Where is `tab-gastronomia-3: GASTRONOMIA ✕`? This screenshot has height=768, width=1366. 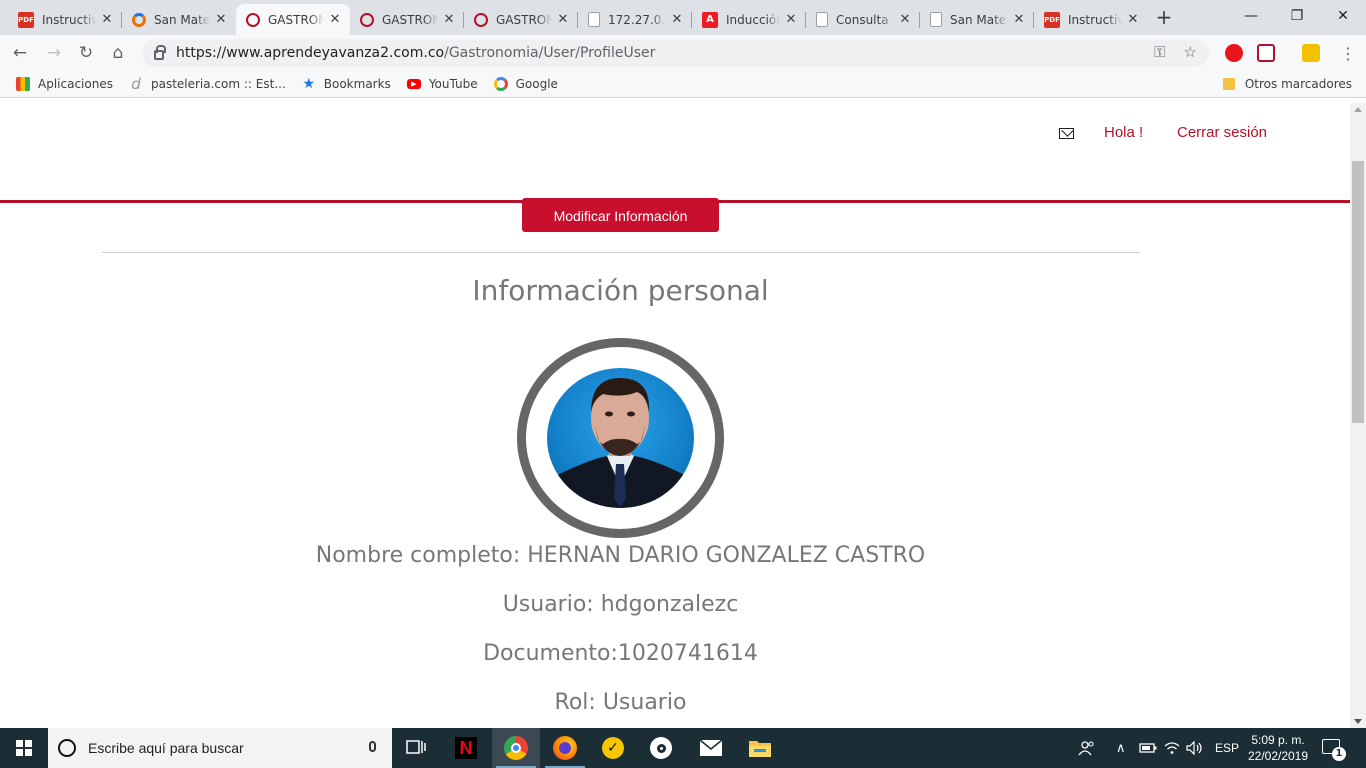 tab-gastronomia-3: GASTRONOMIA ✕ is located at coordinates (521, 19).